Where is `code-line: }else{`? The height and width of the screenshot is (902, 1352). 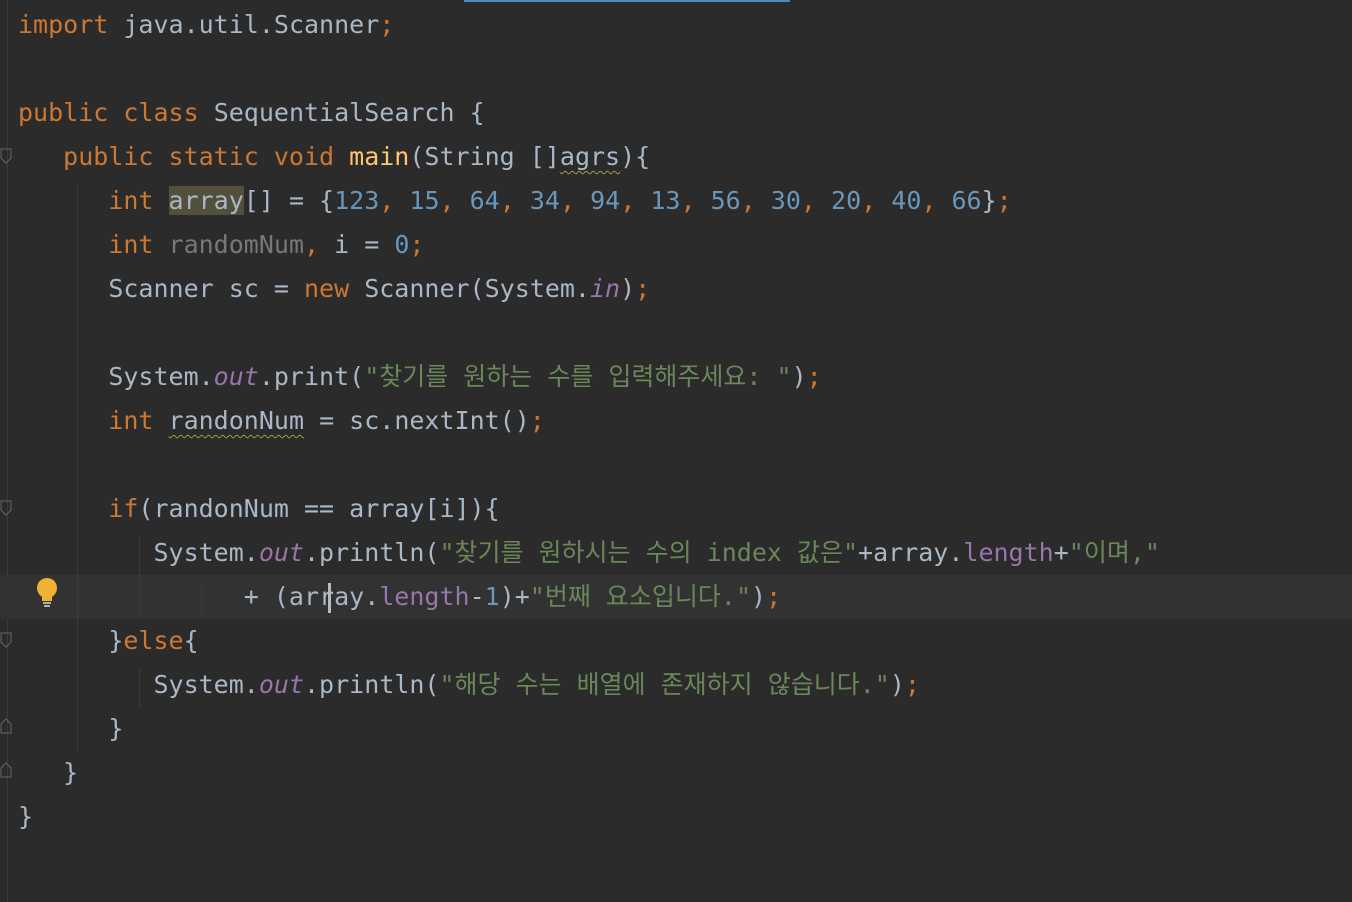 code-line: }else{ is located at coordinates (108, 641).